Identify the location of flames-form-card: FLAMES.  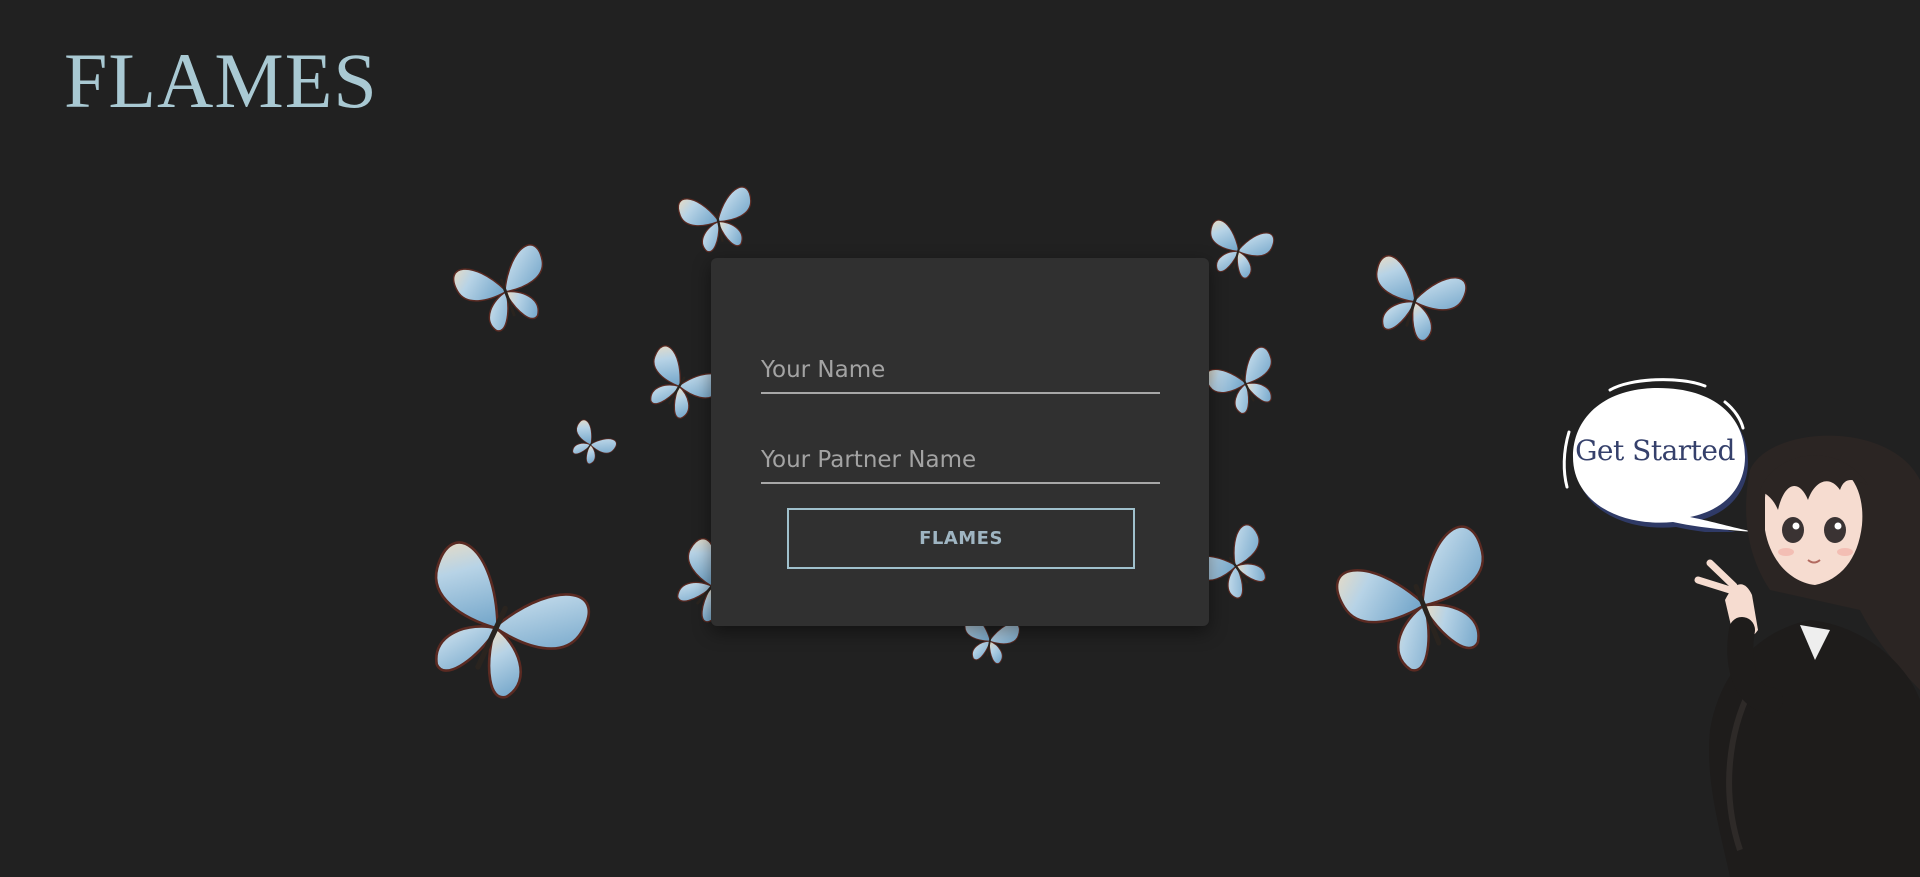
(960, 442).